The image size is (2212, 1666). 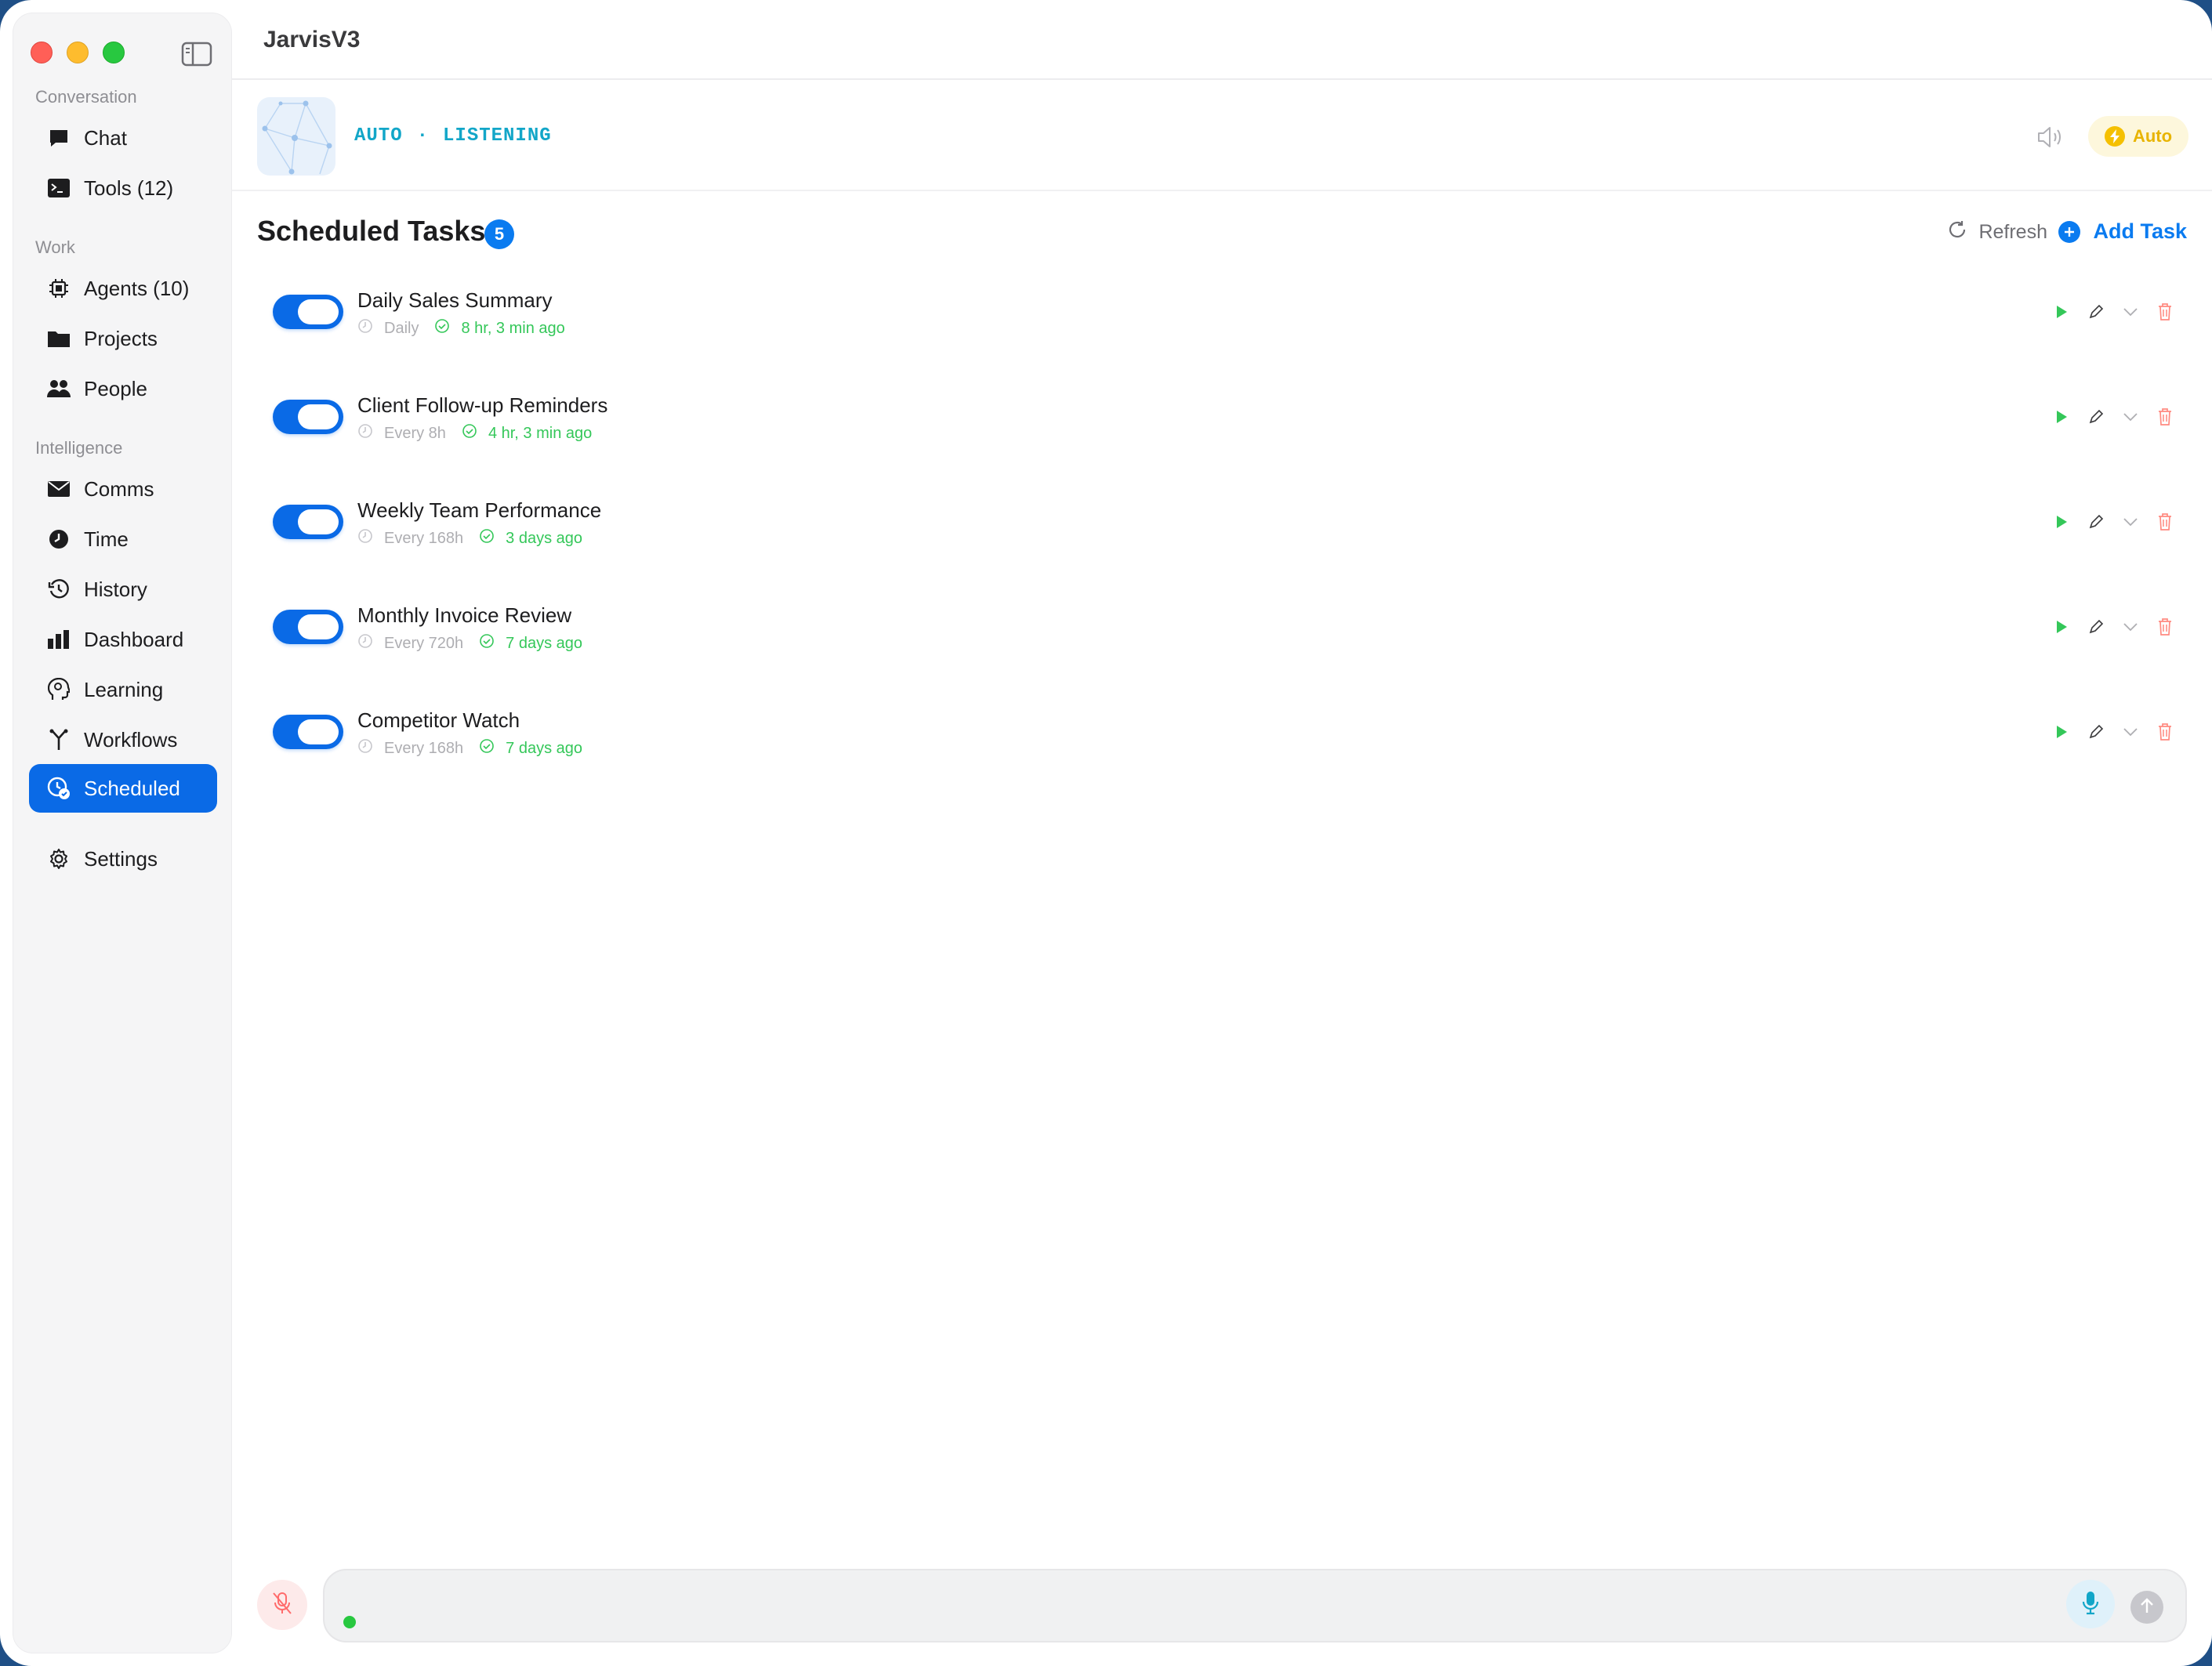 I want to click on sidebar-item-projects: Projects, so click(x=123, y=338).